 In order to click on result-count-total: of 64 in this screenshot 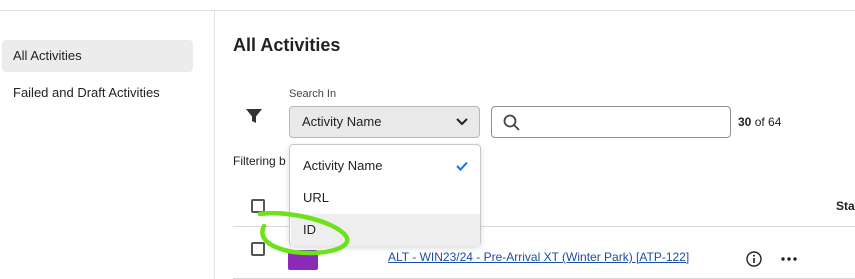, I will do `click(768, 122)`.